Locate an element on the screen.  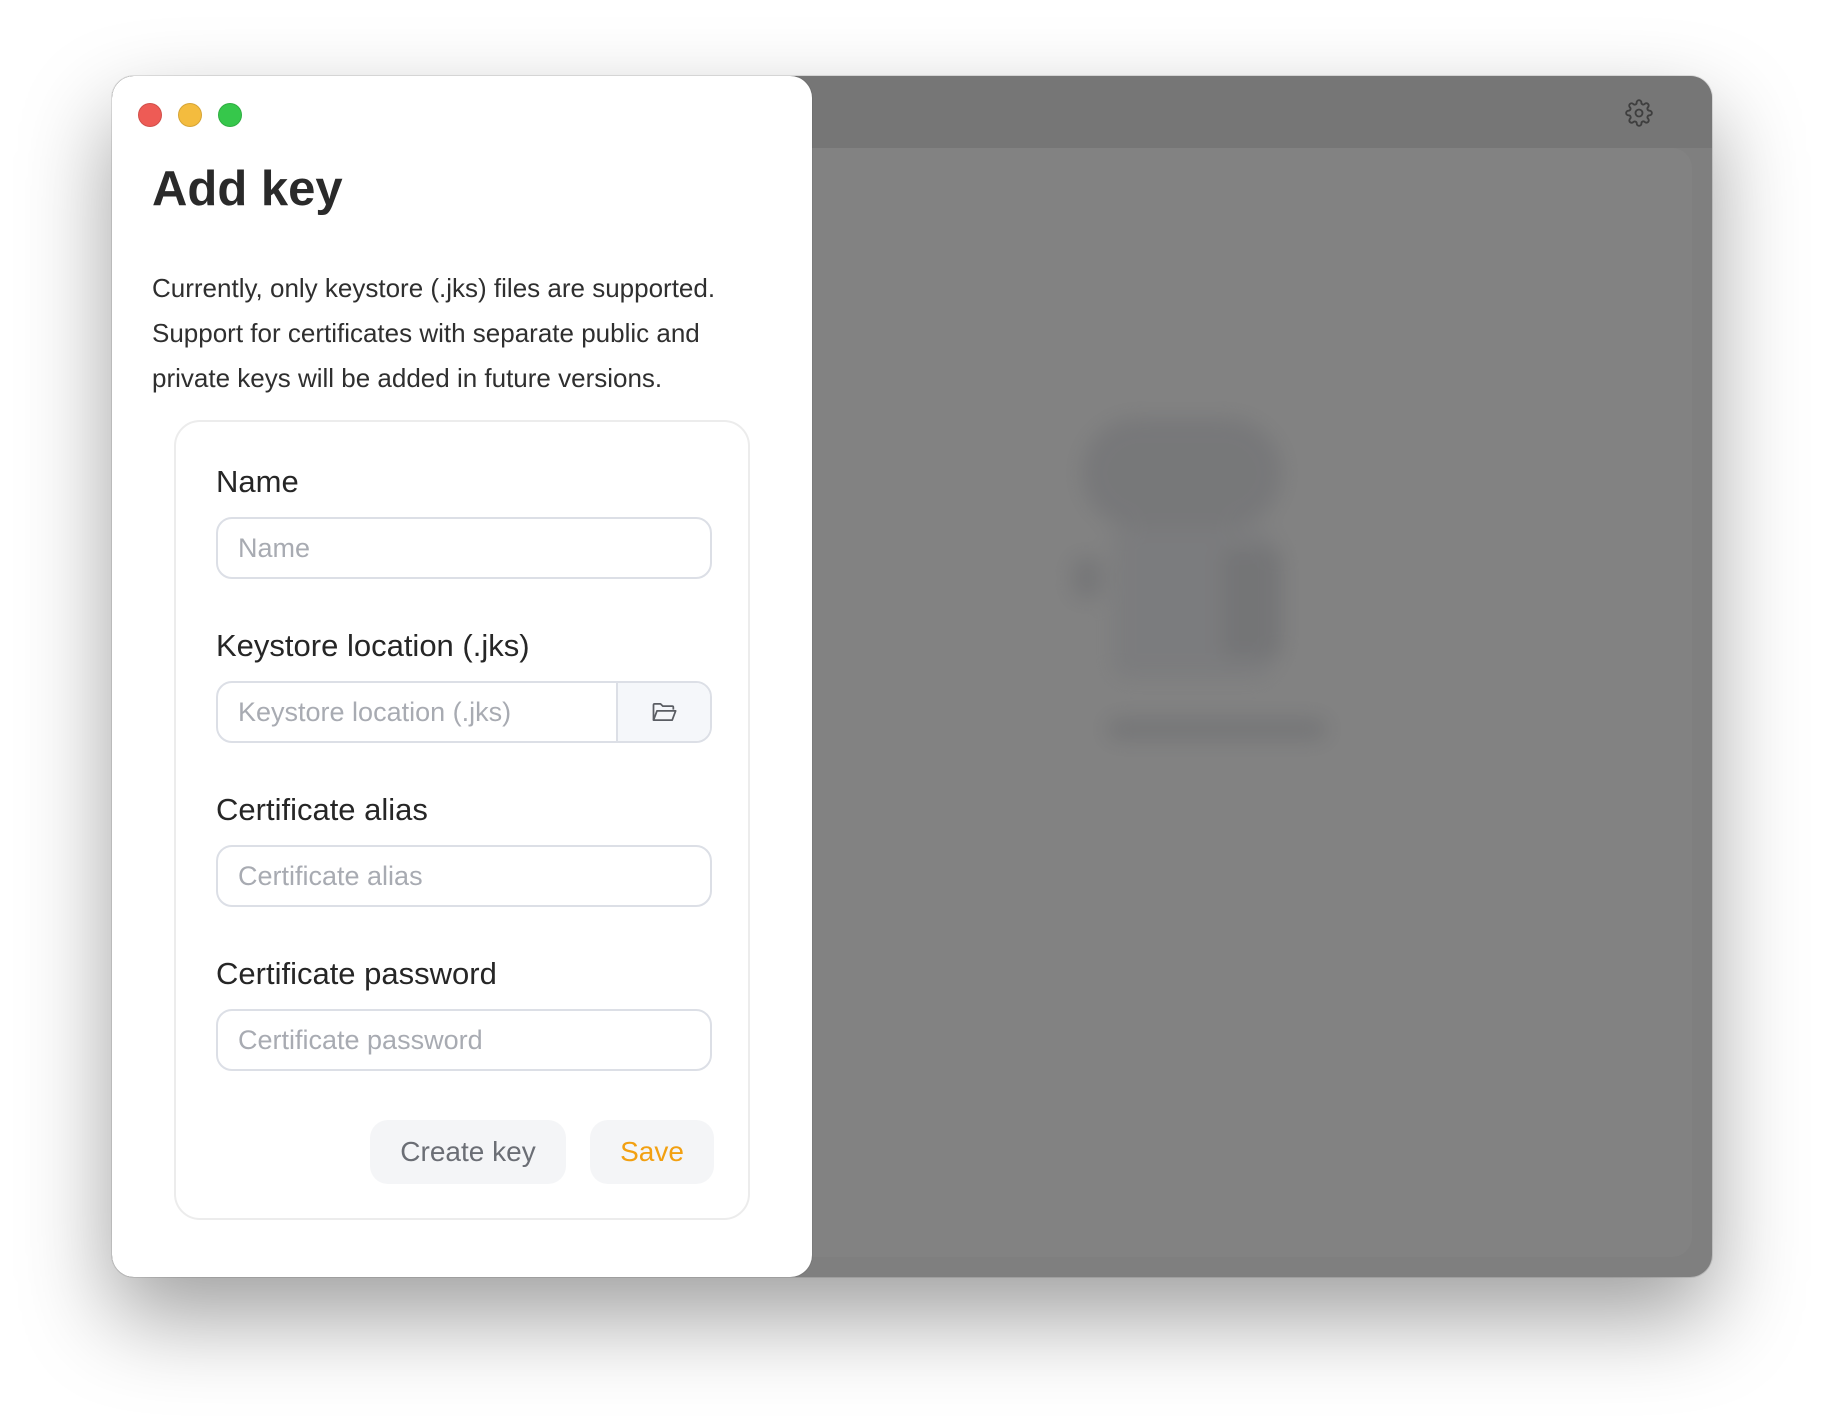
browse-keystore-button is located at coordinates (663, 712).